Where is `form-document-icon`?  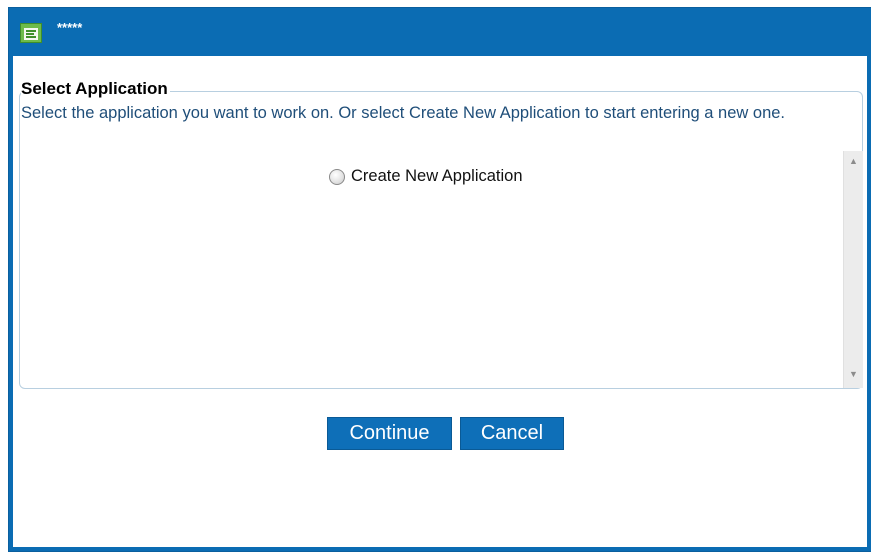 form-document-icon is located at coordinates (31, 33).